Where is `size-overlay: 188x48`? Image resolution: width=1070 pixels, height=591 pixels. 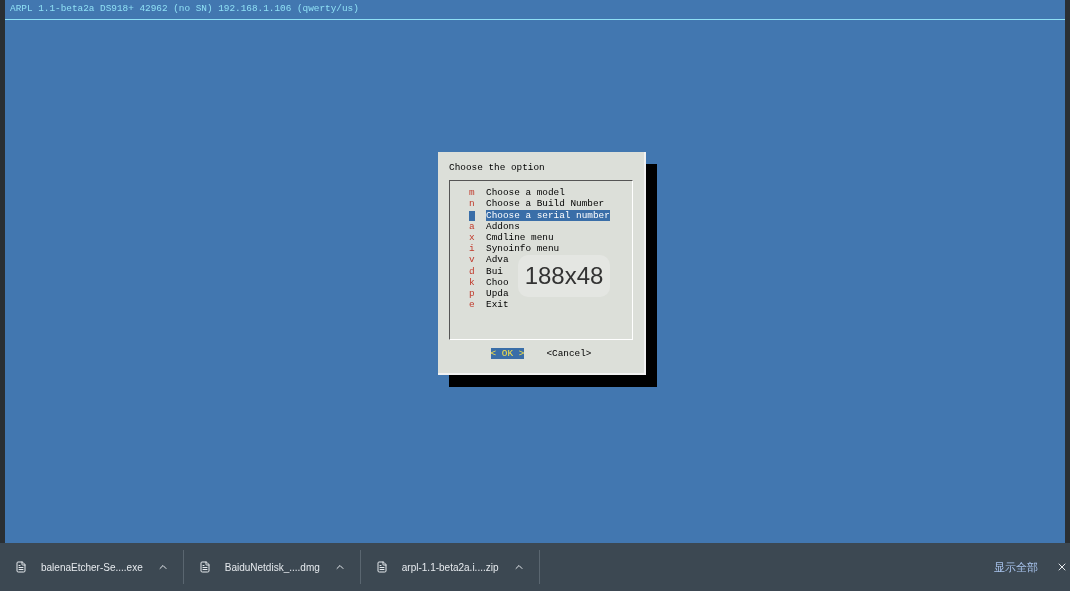
size-overlay: 188x48 is located at coordinates (564, 276).